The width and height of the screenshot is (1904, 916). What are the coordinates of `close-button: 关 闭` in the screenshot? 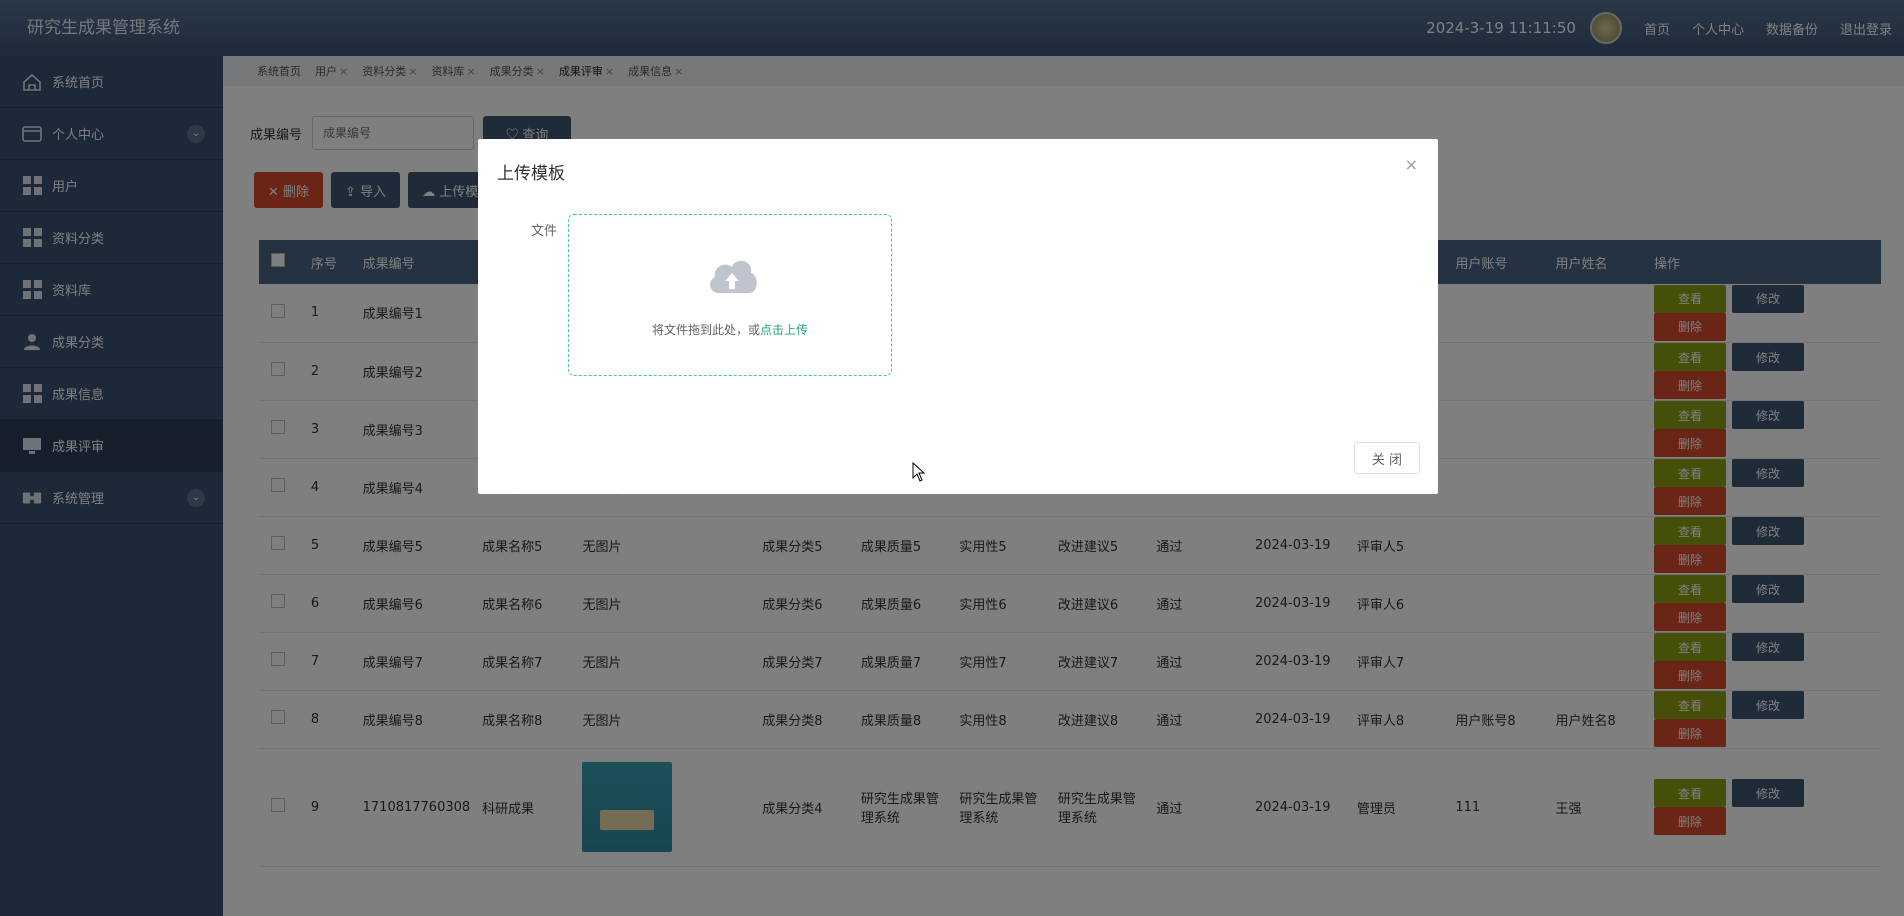 It's located at (1387, 458).